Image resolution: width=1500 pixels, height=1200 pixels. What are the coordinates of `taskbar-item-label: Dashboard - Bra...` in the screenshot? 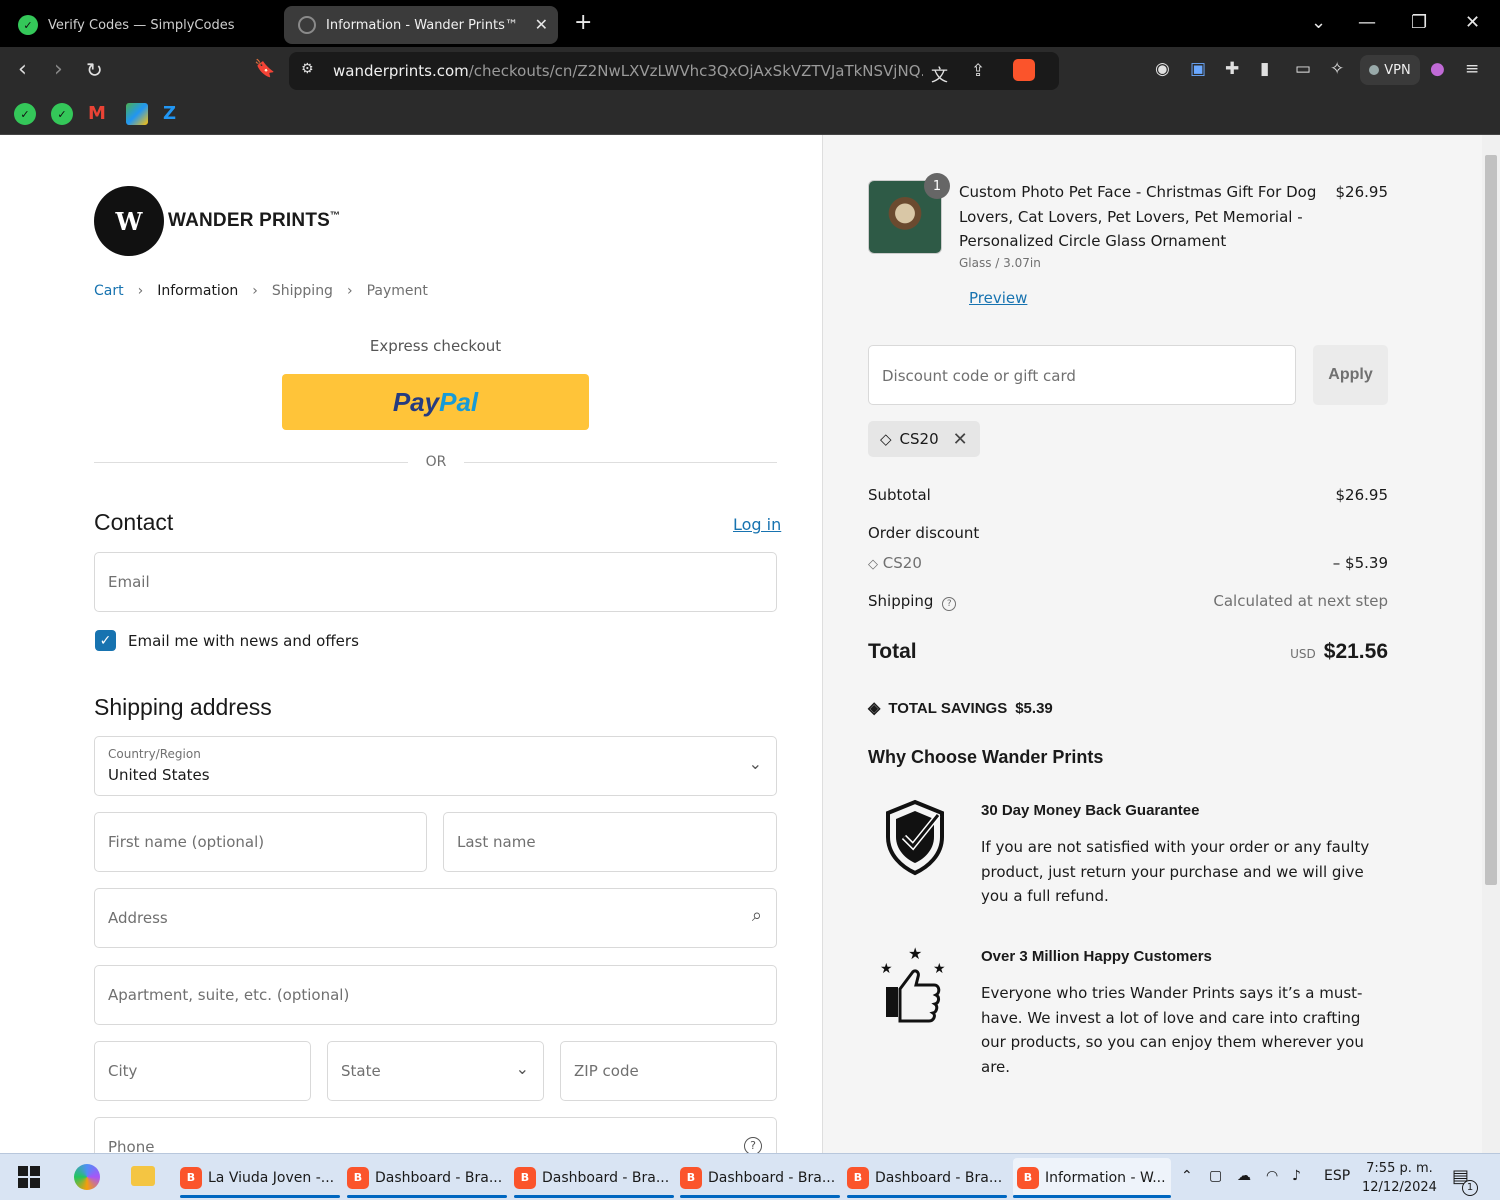 It's located at (939, 1177).